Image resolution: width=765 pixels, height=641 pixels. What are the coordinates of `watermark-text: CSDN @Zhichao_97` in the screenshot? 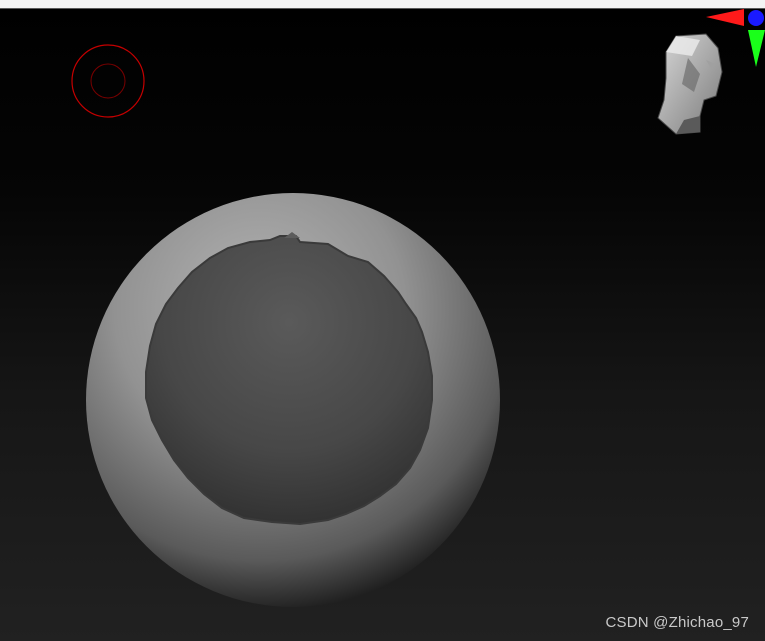 It's located at (677, 622).